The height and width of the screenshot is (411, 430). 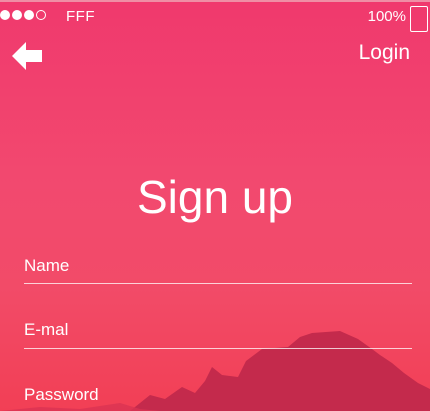 I want to click on password-label: Password, so click(x=61, y=394).